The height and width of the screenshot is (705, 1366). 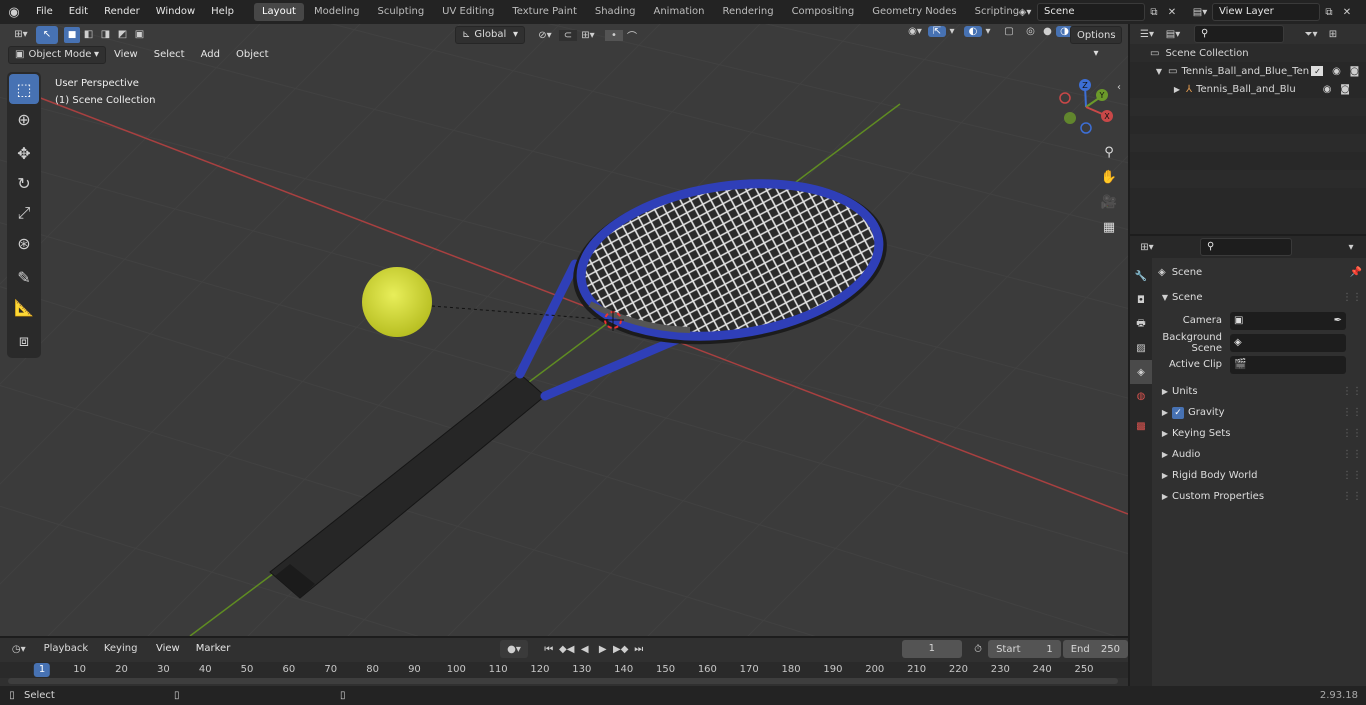 I want to click on tab-geometry-nodes: Geometry Nodes, so click(x=914, y=12).